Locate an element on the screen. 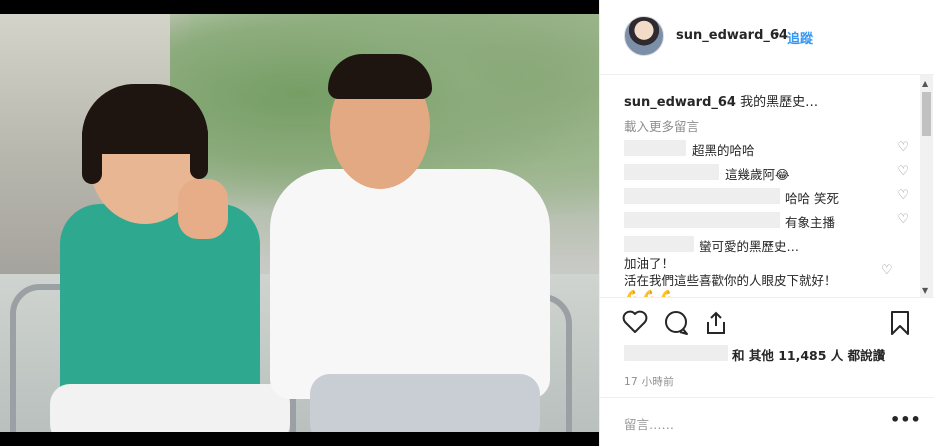  scrollbar-thumb is located at coordinates (926, 114).